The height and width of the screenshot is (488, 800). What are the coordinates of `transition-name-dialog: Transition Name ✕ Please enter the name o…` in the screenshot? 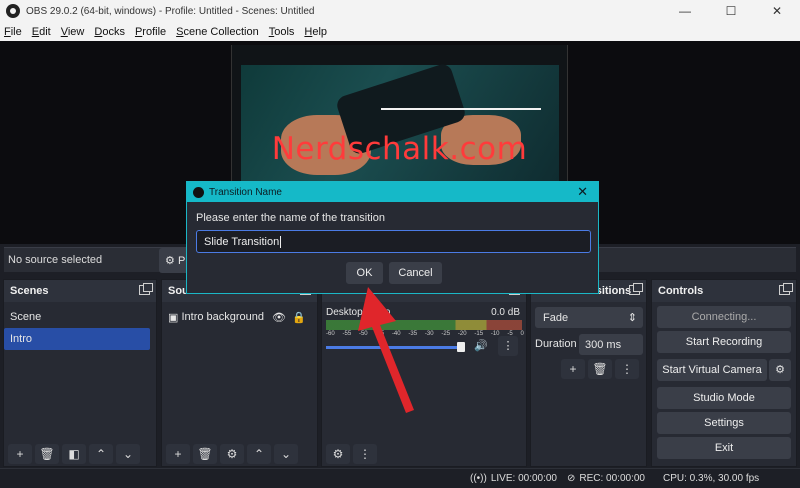 It's located at (392, 237).